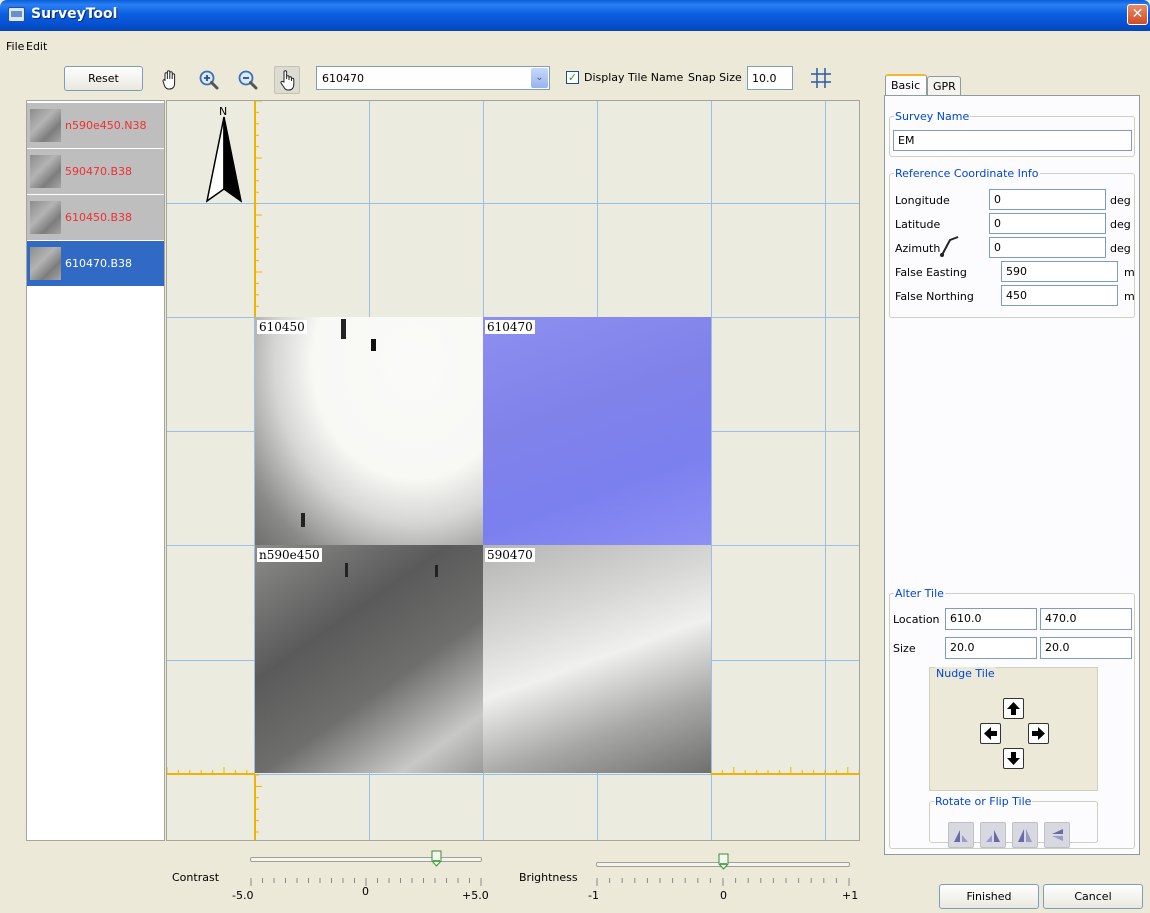  What do you see at coordinates (919, 593) in the screenshot?
I see `alter-tile-title: Alter Tile` at bounding box center [919, 593].